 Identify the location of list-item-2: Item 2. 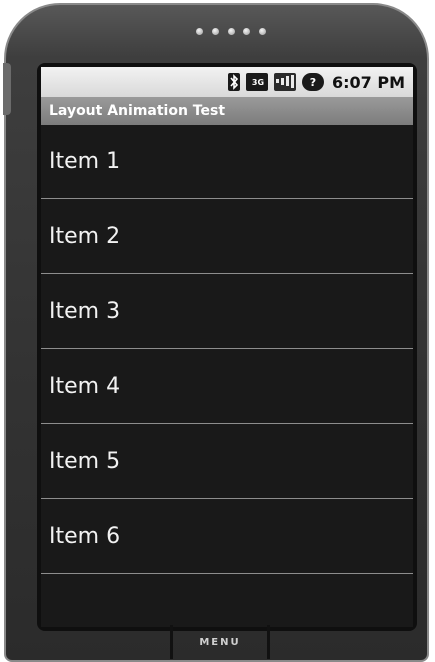
(227, 236).